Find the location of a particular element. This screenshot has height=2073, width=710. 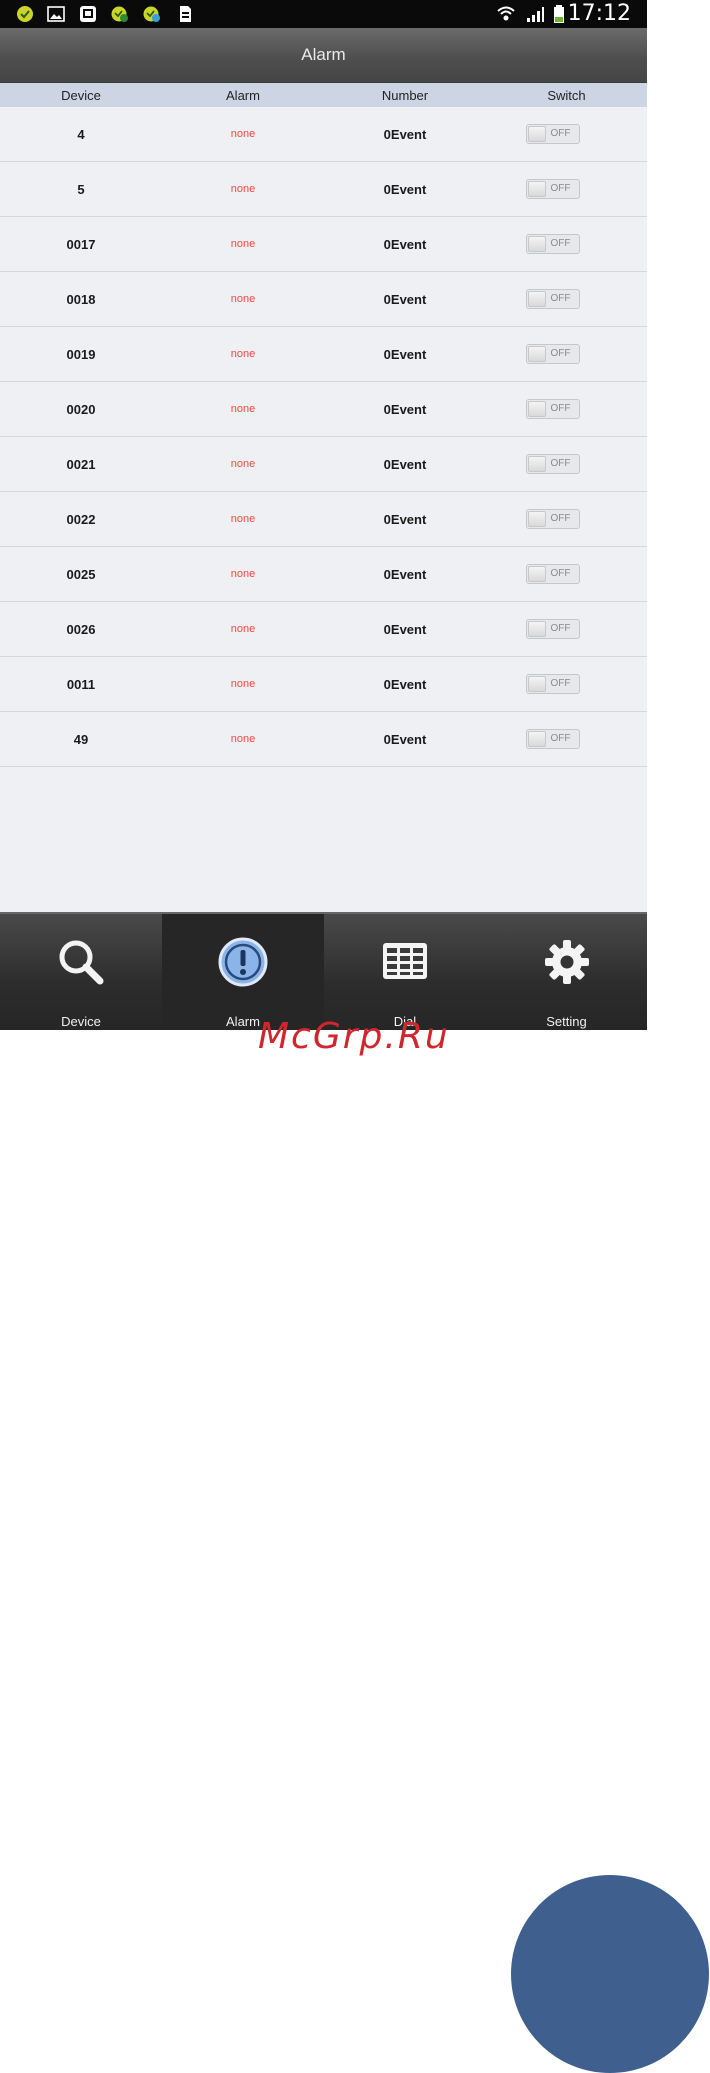

blue-circle-decoration is located at coordinates (610, 1974).